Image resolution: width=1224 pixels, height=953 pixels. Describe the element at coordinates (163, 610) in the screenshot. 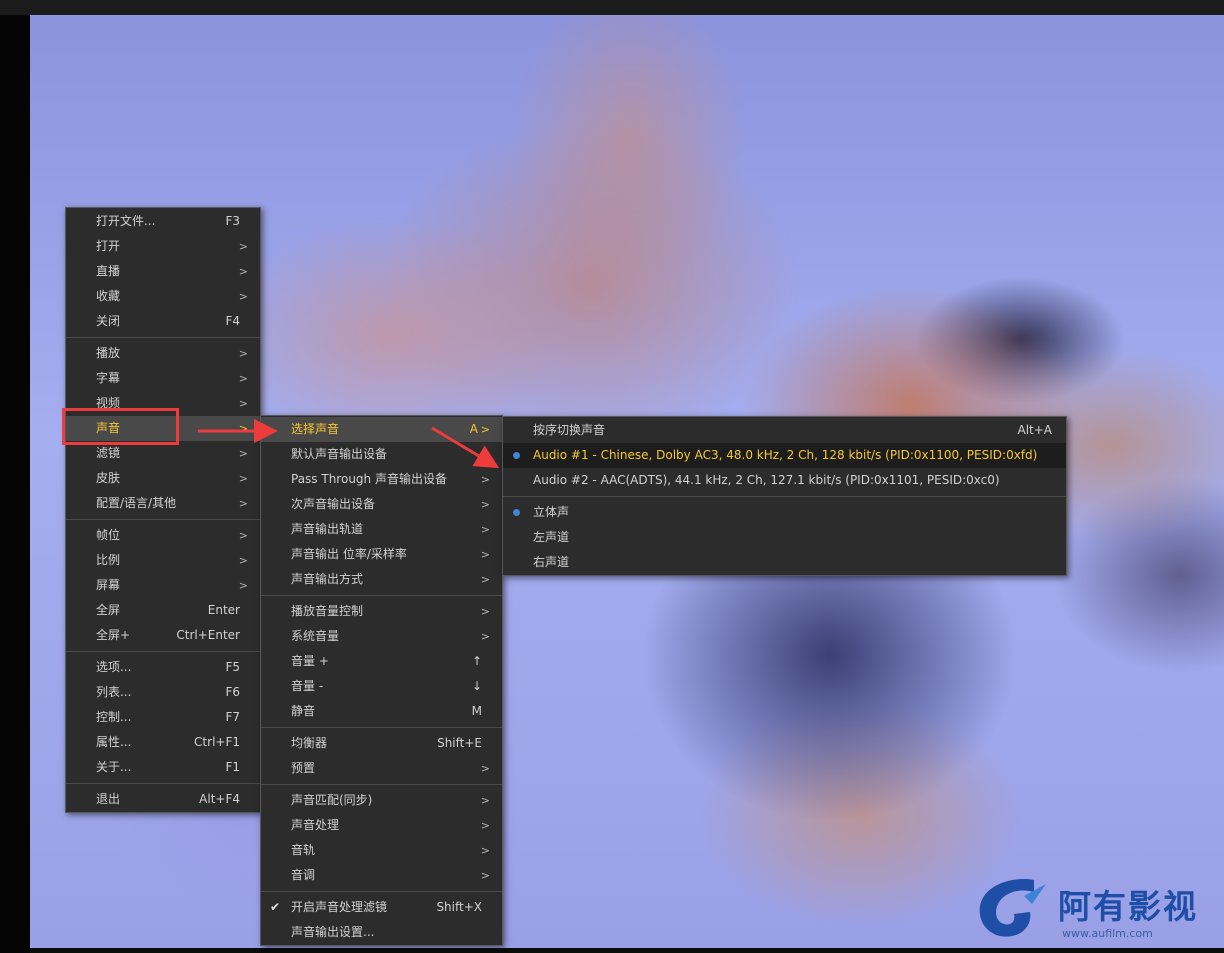

I see `menu-item-fullscreen: 全屏 Enter` at that location.